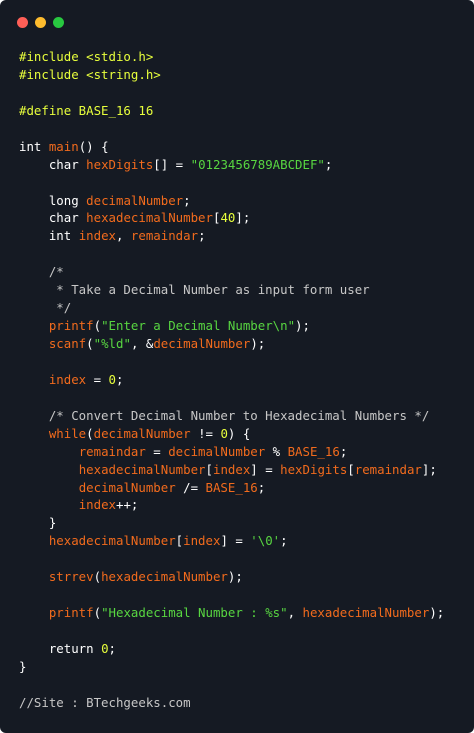 The width and height of the screenshot is (474, 733). What do you see at coordinates (276, 451) in the screenshot?
I see `code-token-plain: %` at bounding box center [276, 451].